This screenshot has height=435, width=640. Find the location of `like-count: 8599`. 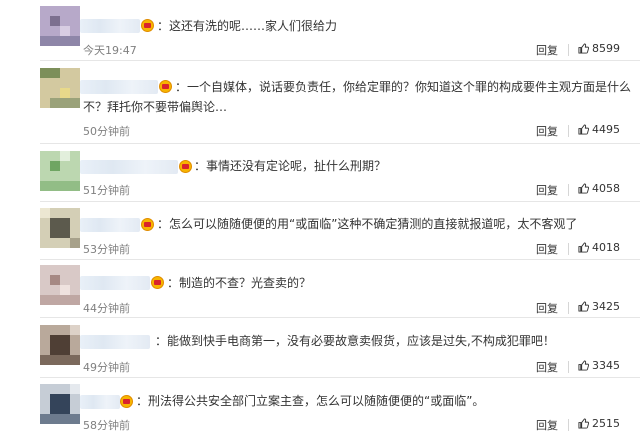

like-count: 8599 is located at coordinates (606, 48).